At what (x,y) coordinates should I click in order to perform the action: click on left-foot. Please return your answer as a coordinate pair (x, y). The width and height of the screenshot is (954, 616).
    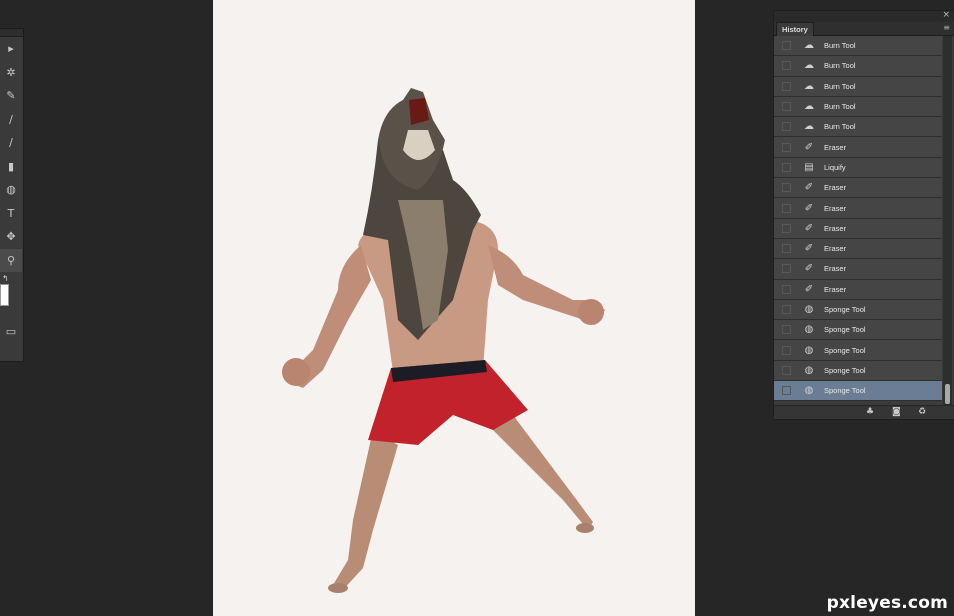
    Looking at the image, I should click on (338, 588).